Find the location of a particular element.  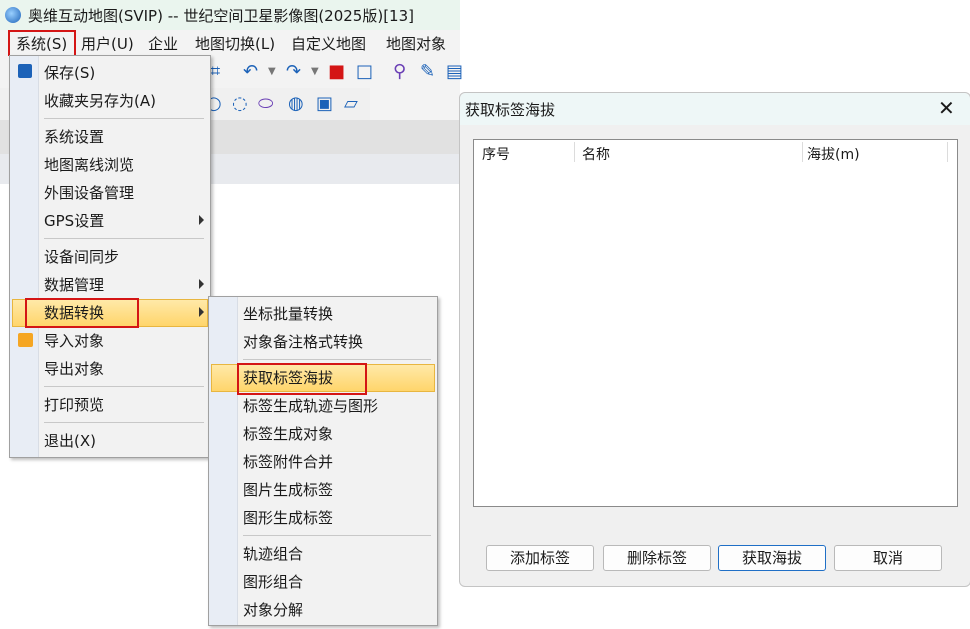

title-bar: 奥维互动地图(SVIP) -- 世纪空间卫星影像图(2025版)[13] is located at coordinates (230, 15).